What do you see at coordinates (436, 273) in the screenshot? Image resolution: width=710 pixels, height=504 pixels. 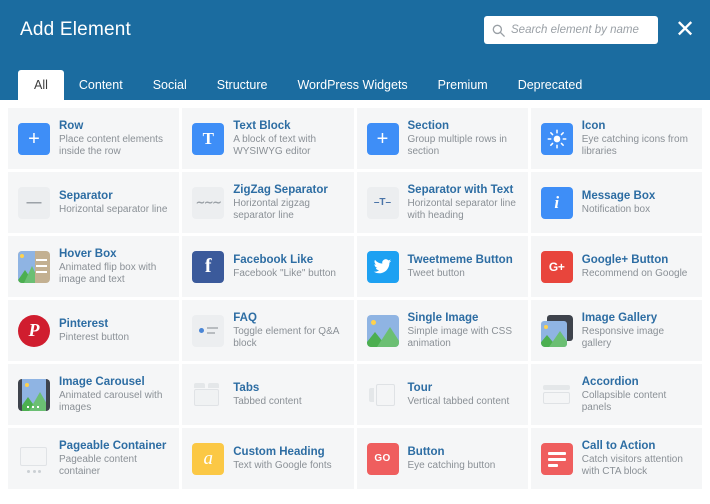 I see `element-description: Tweet button` at bounding box center [436, 273].